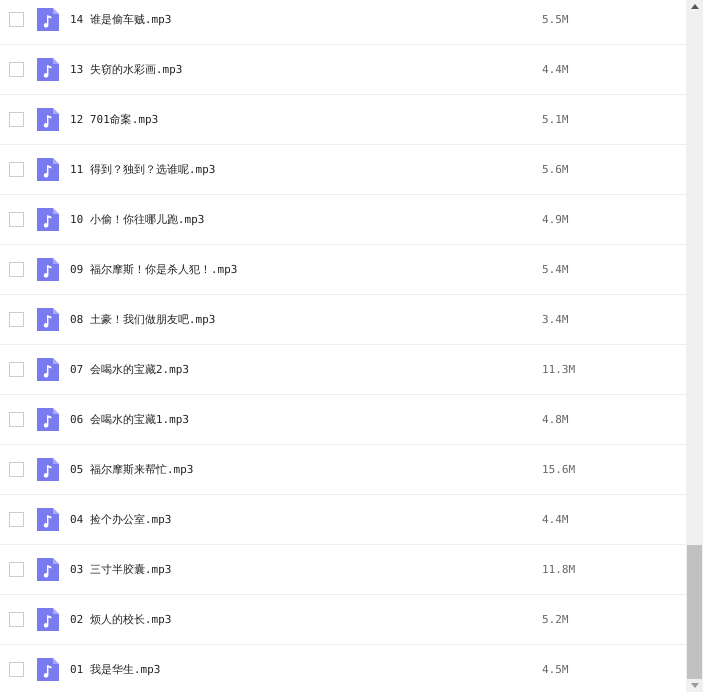 The width and height of the screenshot is (703, 692). I want to click on scroll-down-icon, so click(694, 685).